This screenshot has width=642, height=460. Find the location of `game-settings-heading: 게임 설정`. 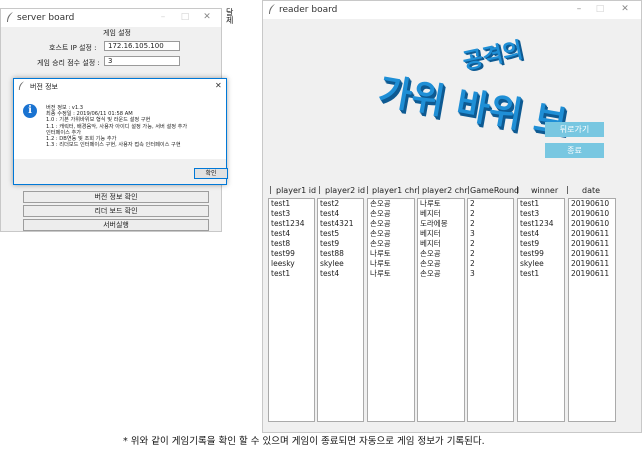

game-settings-heading: 게임 설정 is located at coordinates (117, 33).